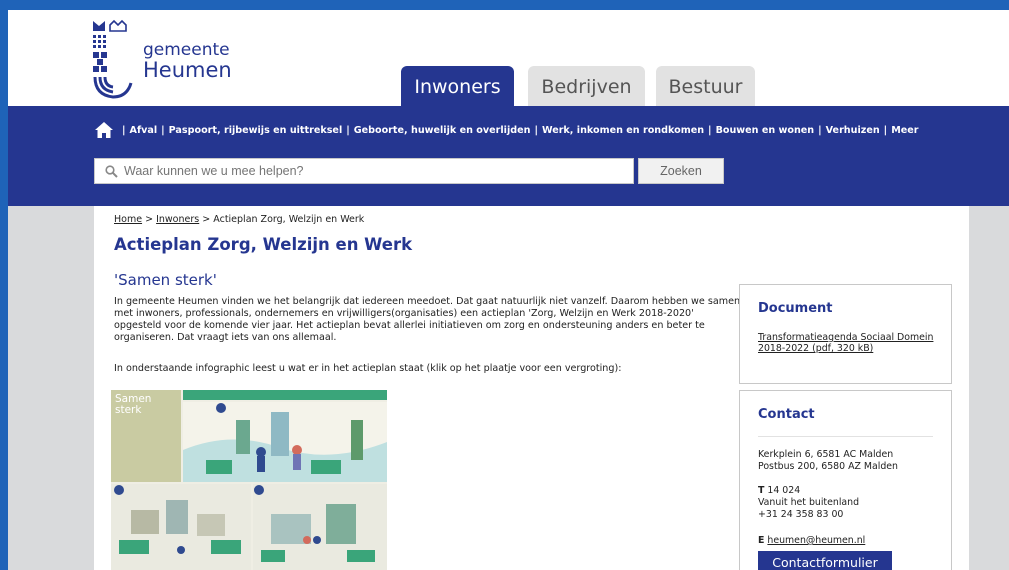 The width and height of the screenshot is (1009, 570). What do you see at coordinates (113, 59) in the screenshot?
I see `heumen-emblem-icon` at bounding box center [113, 59].